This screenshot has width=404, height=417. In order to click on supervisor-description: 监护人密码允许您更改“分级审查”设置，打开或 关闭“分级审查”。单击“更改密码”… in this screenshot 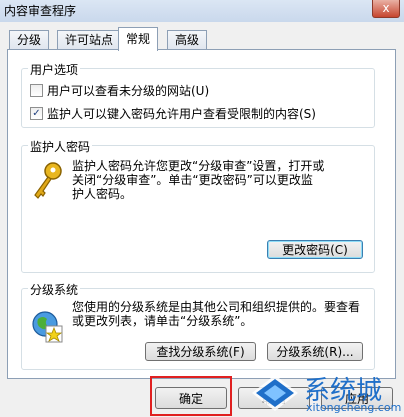, I will do `click(220, 180)`.